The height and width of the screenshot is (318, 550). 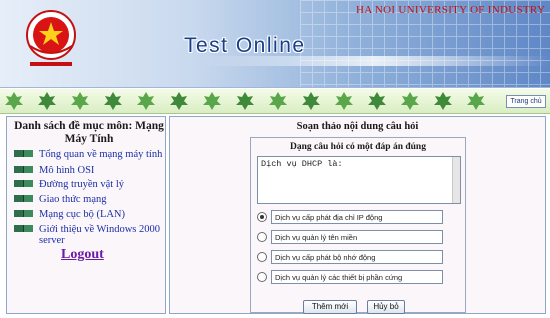 I want to click on sidebar-item-label: Giao thức mạng, so click(x=73, y=199).